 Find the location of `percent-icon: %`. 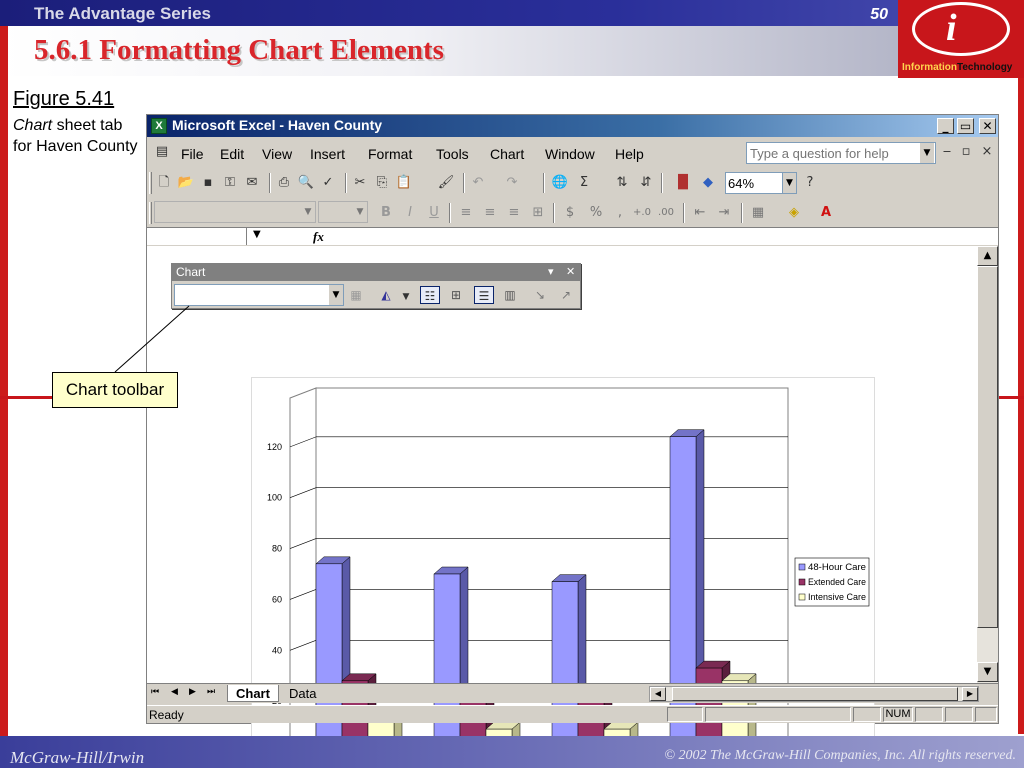

percent-icon: % is located at coordinates (596, 213).